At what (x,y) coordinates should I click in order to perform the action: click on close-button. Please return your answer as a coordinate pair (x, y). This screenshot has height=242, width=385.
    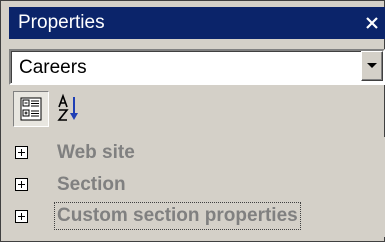
    Looking at the image, I should click on (372, 22).